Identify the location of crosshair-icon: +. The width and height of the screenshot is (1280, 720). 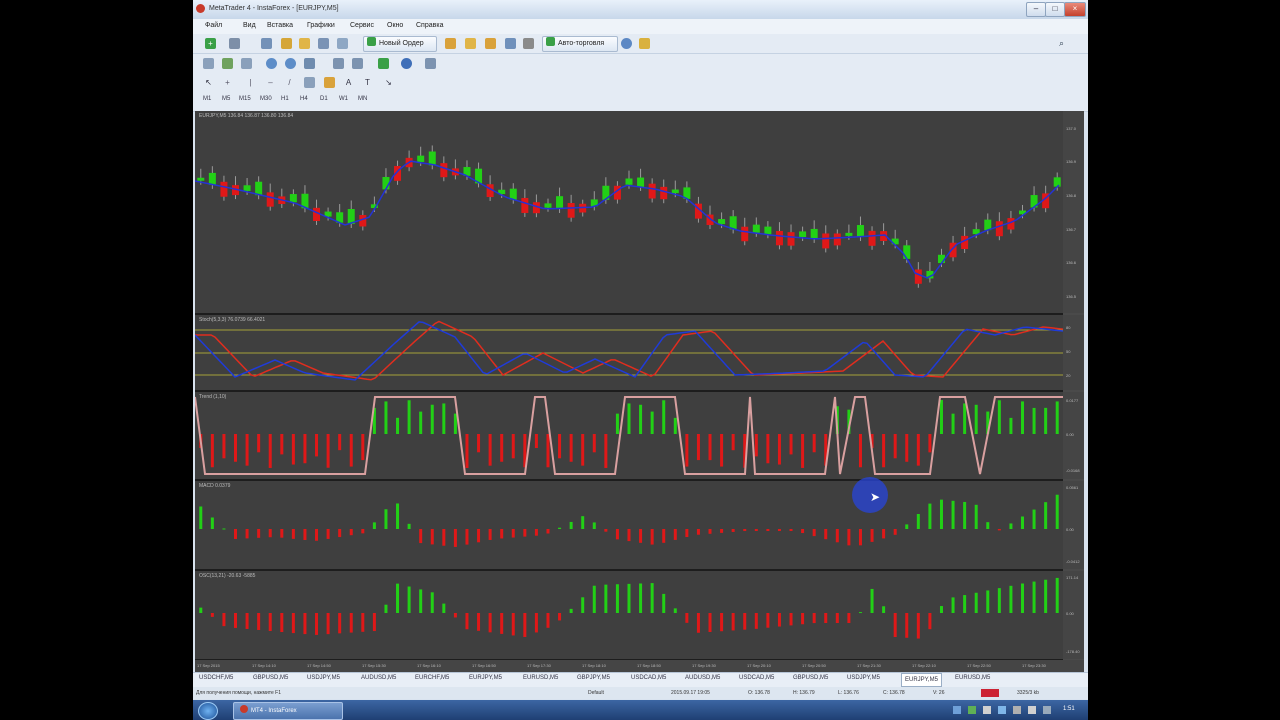
(227, 82).